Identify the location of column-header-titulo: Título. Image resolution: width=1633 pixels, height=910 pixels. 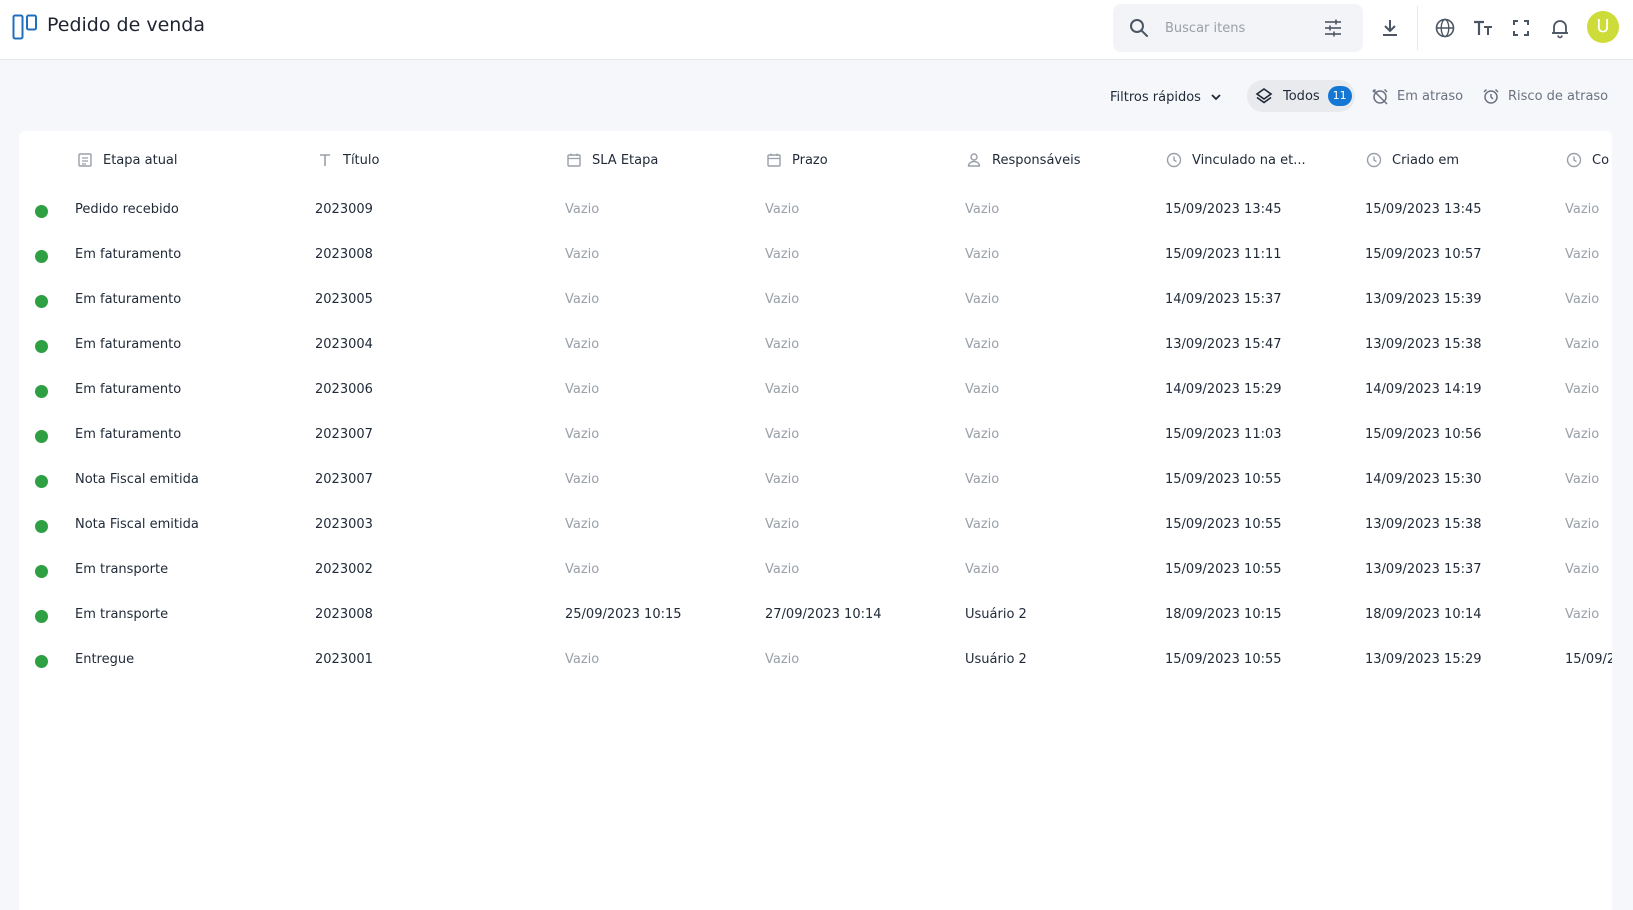
(348, 160).